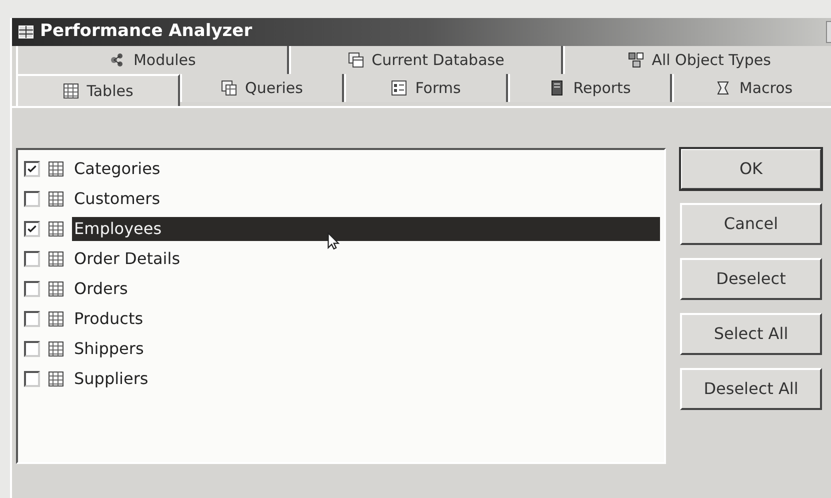 The width and height of the screenshot is (831, 498). Describe the element at coordinates (426, 88) in the screenshot. I see `tab: Forms` at that location.